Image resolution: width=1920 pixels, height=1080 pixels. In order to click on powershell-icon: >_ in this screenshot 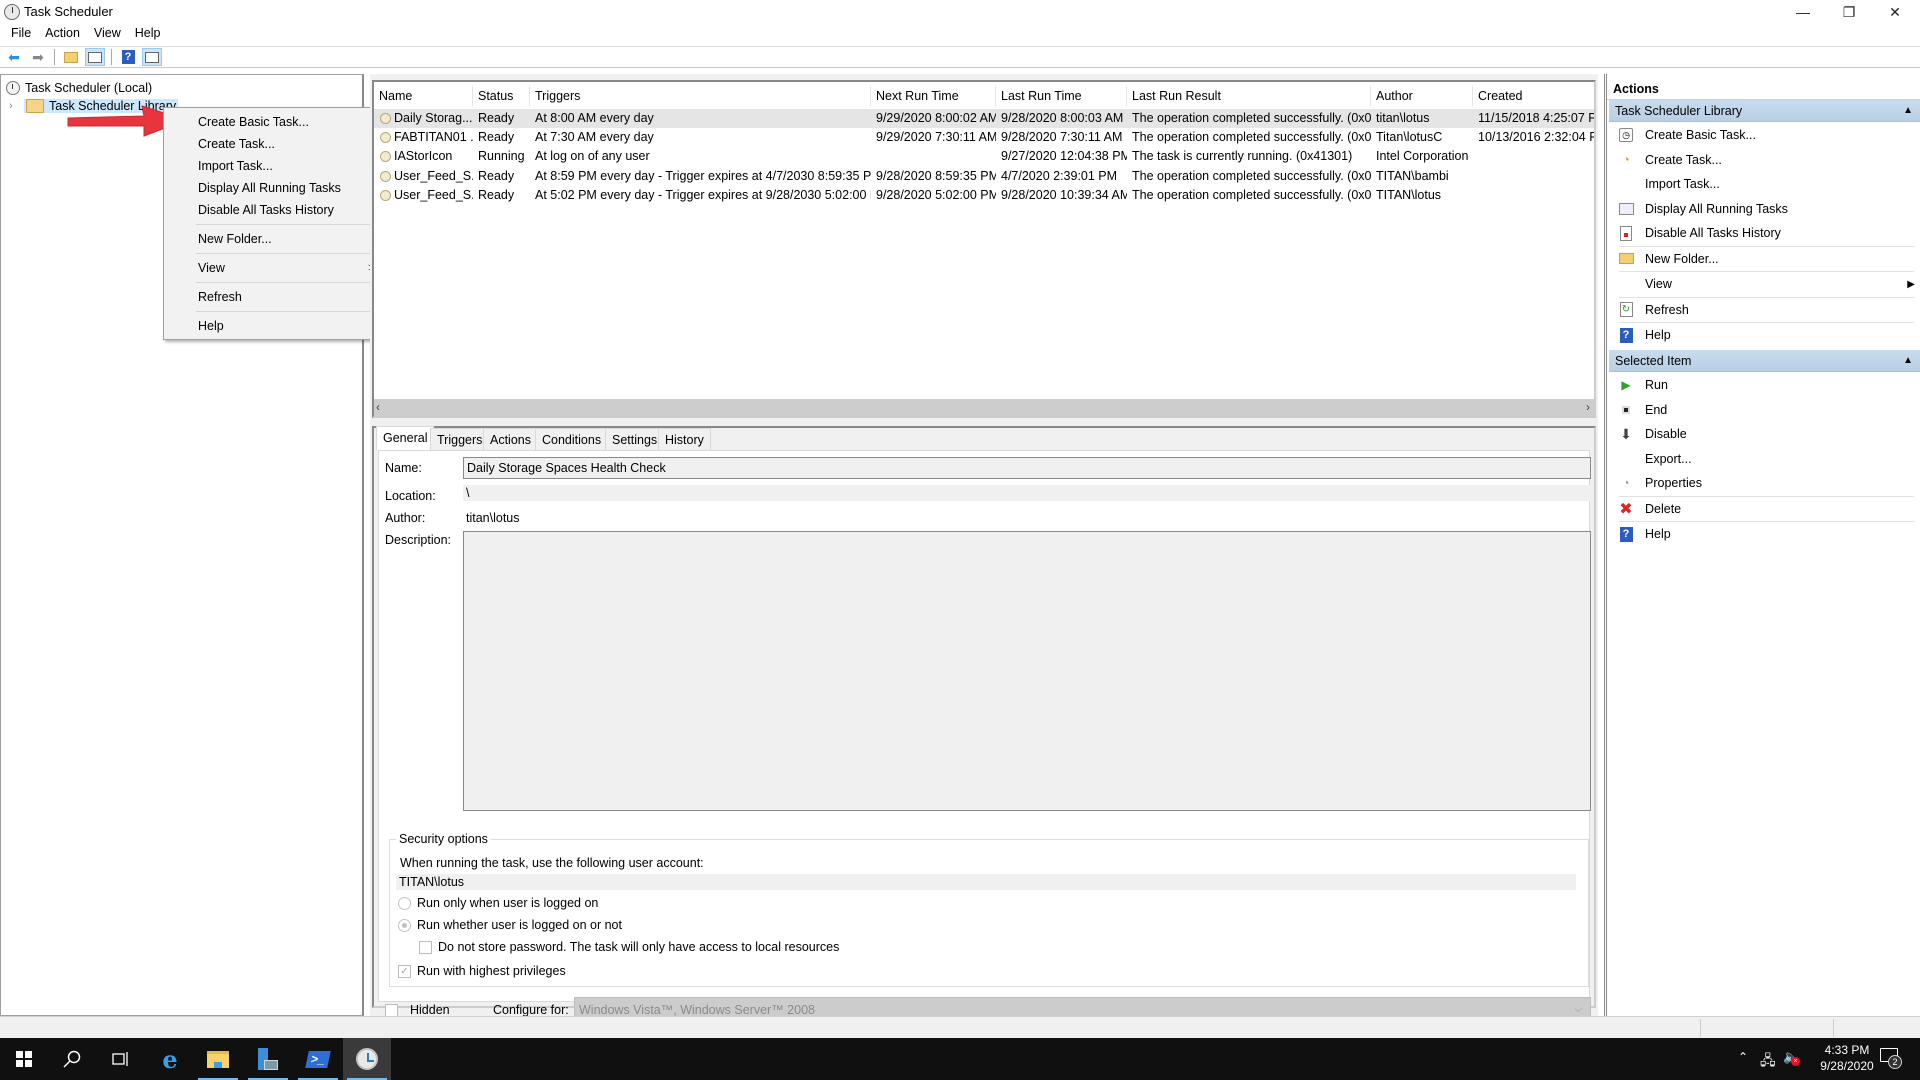, I will do `click(318, 1059)`.